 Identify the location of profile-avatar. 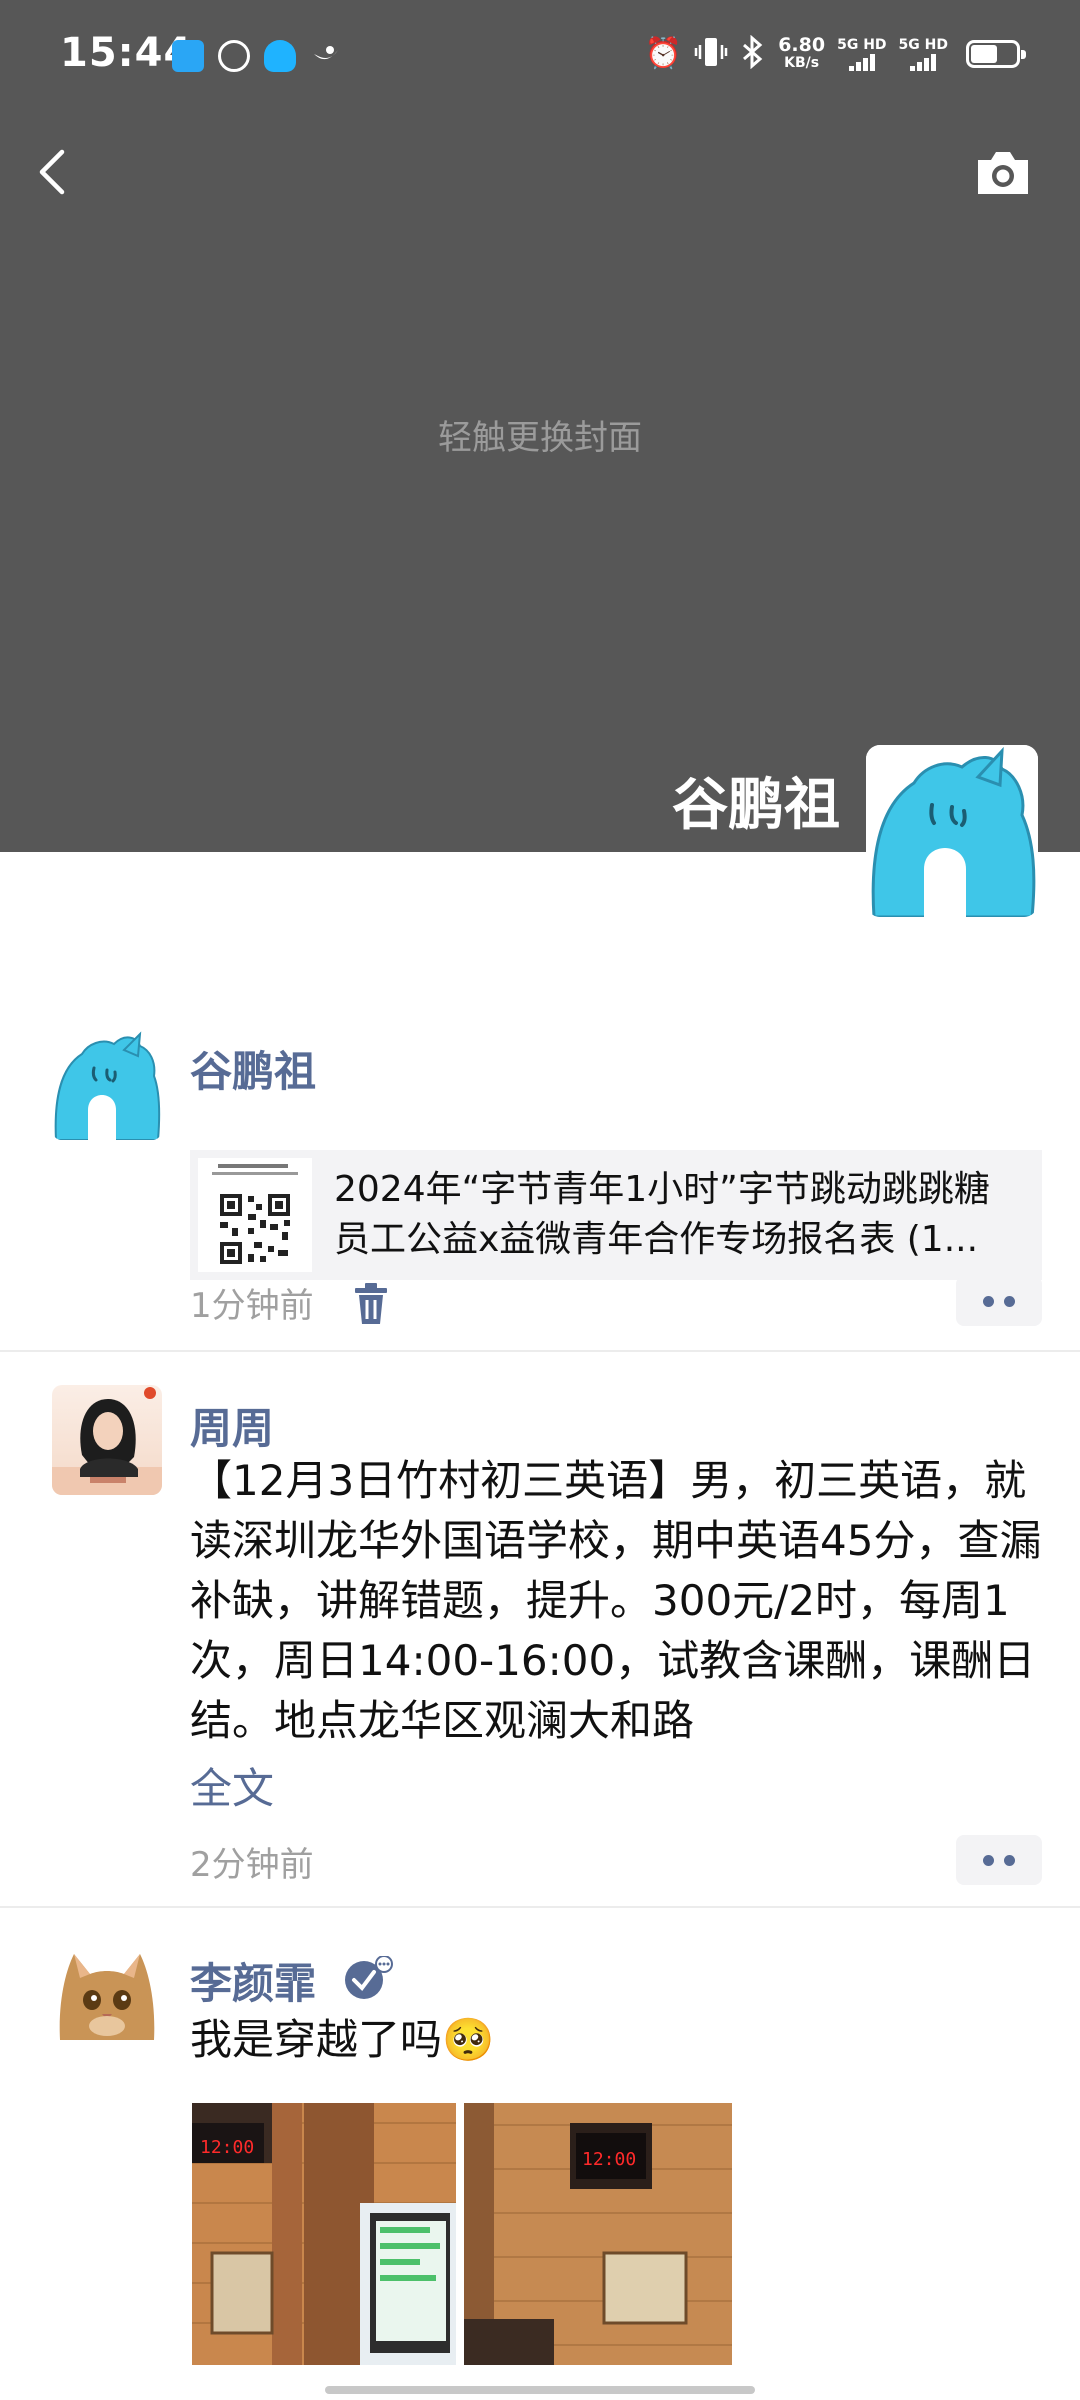
(952, 831).